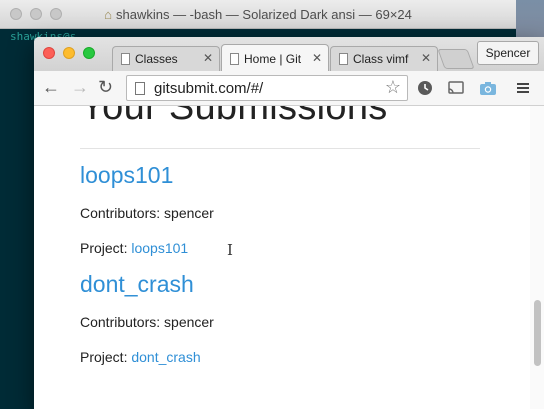 Image resolution: width=544 pixels, height=409 pixels. Describe the element at coordinates (140, 88) in the screenshot. I see `page-info-icon` at that location.